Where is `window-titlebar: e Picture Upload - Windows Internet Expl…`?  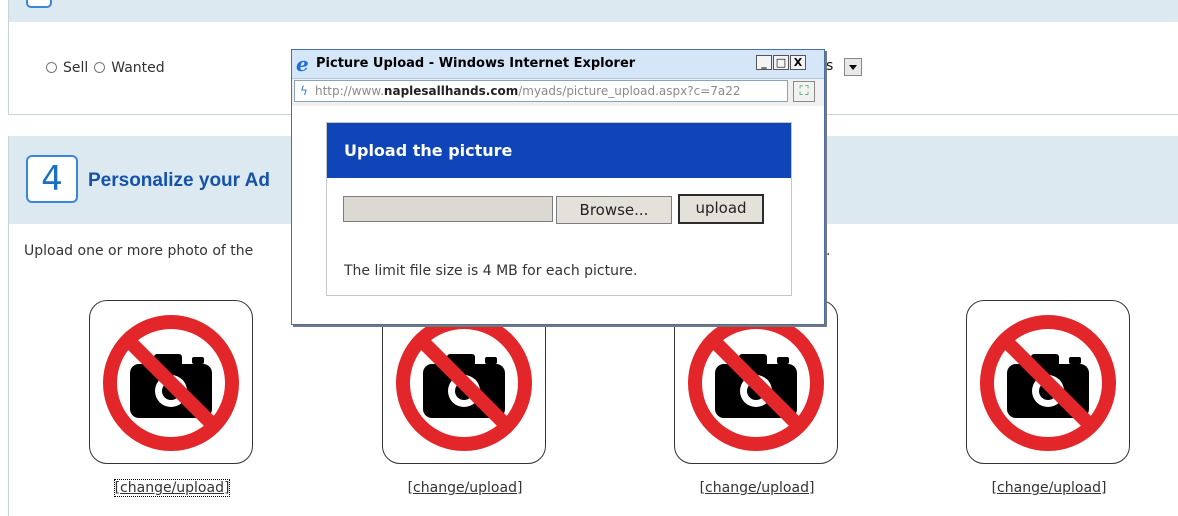
window-titlebar: e Picture Upload - Windows Internet Expl… is located at coordinates (558, 64).